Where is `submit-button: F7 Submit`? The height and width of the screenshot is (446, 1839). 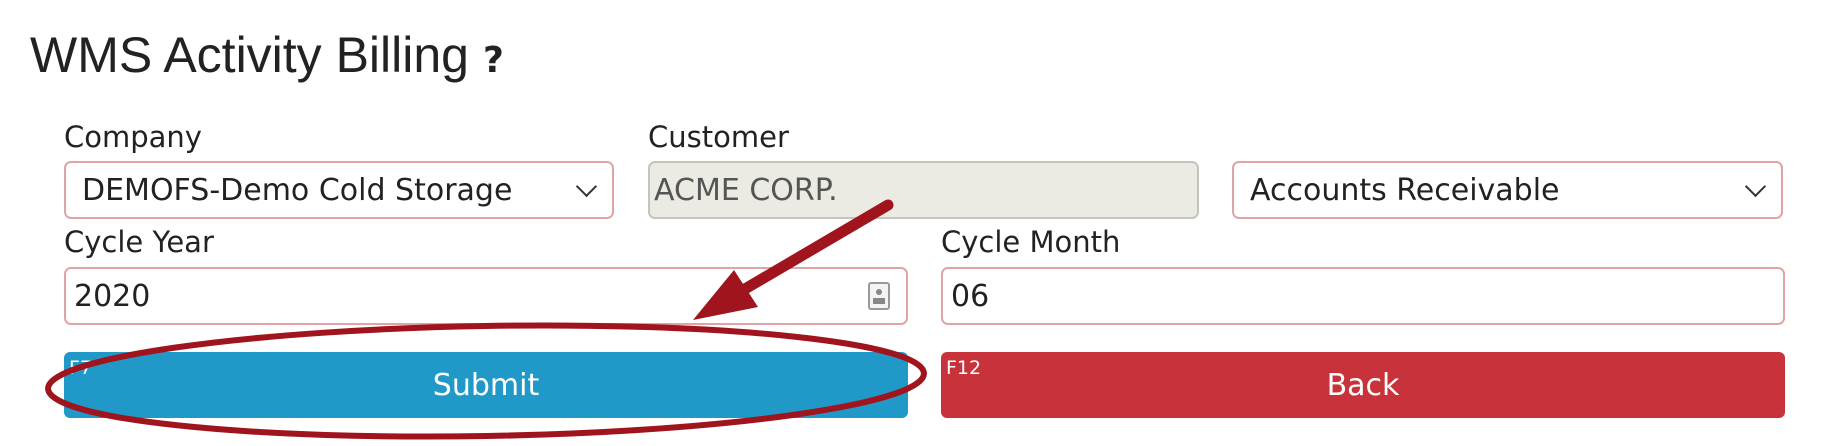
submit-button: F7 Submit is located at coordinates (486, 385).